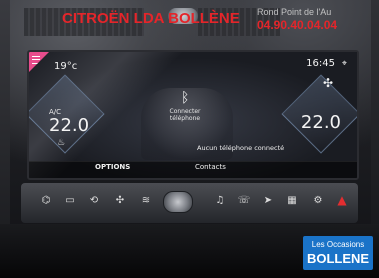 Image resolution: width=379 pixels, height=278 pixels. I want to click on control-console: ⌬ ▭ ⟲ ✣ ≋ ♫ ☏ ➤ ▦ ⚙ ▲, so click(189, 203).